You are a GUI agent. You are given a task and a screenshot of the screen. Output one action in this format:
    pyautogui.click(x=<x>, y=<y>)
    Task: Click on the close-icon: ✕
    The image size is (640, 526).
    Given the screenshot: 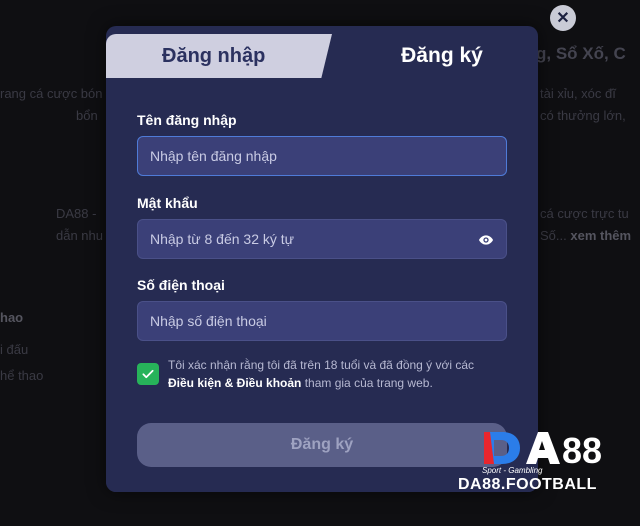 What is the action you would take?
    pyautogui.click(x=563, y=18)
    